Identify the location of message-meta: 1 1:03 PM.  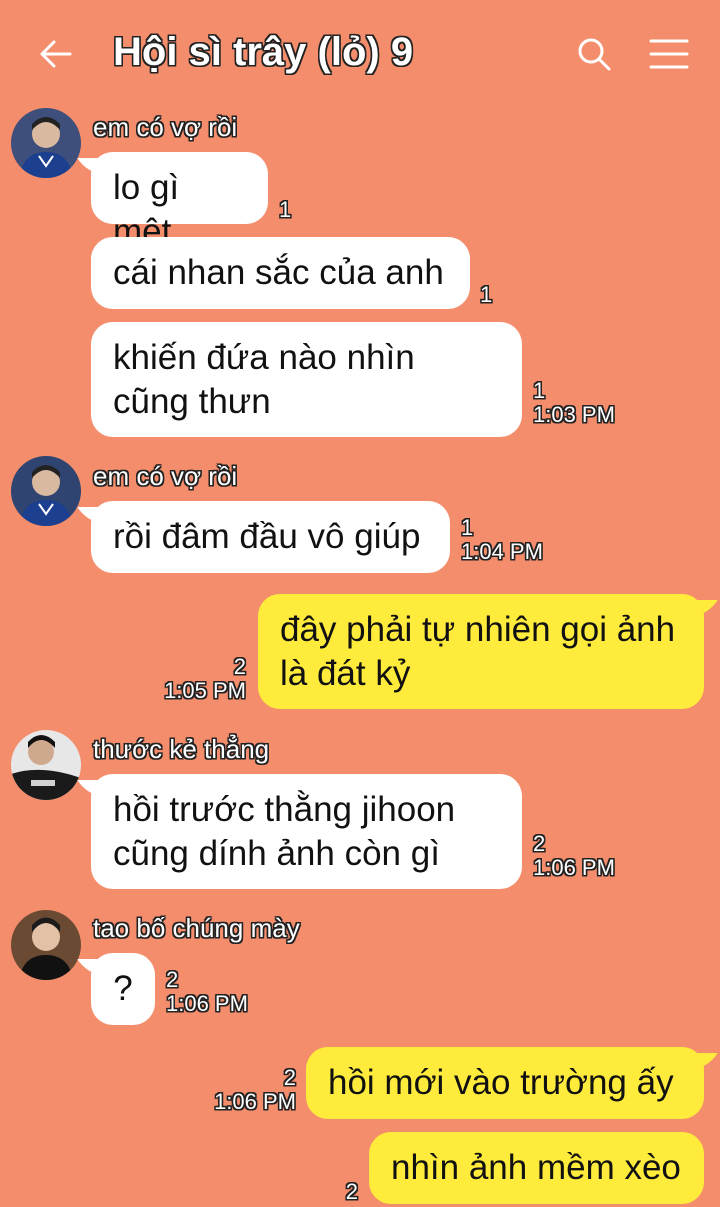
(574, 403).